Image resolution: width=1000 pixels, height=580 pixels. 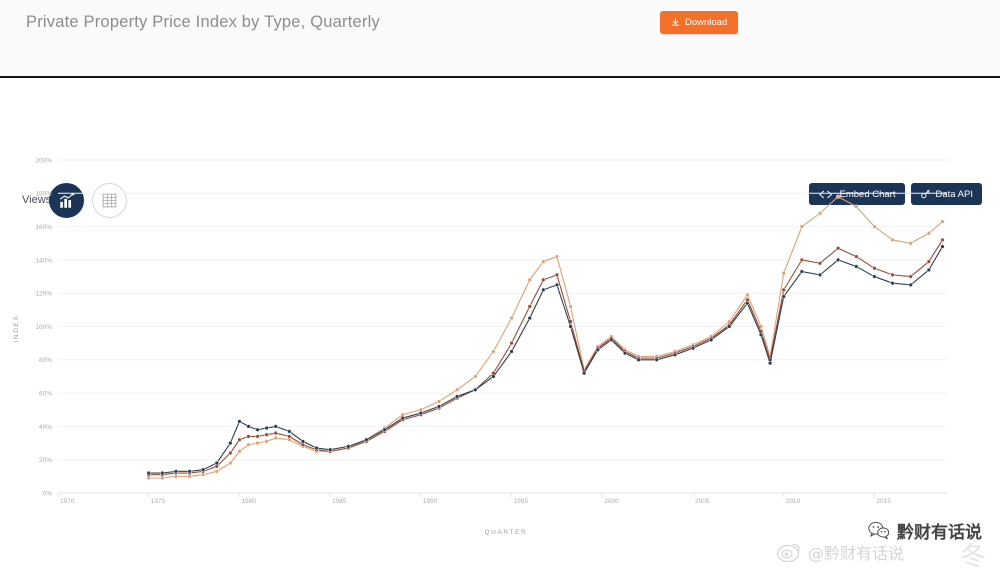 What do you see at coordinates (45, 360) in the screenshot?
I see `y-axis-tick-label: 80%` at bounding box center [45, 360].